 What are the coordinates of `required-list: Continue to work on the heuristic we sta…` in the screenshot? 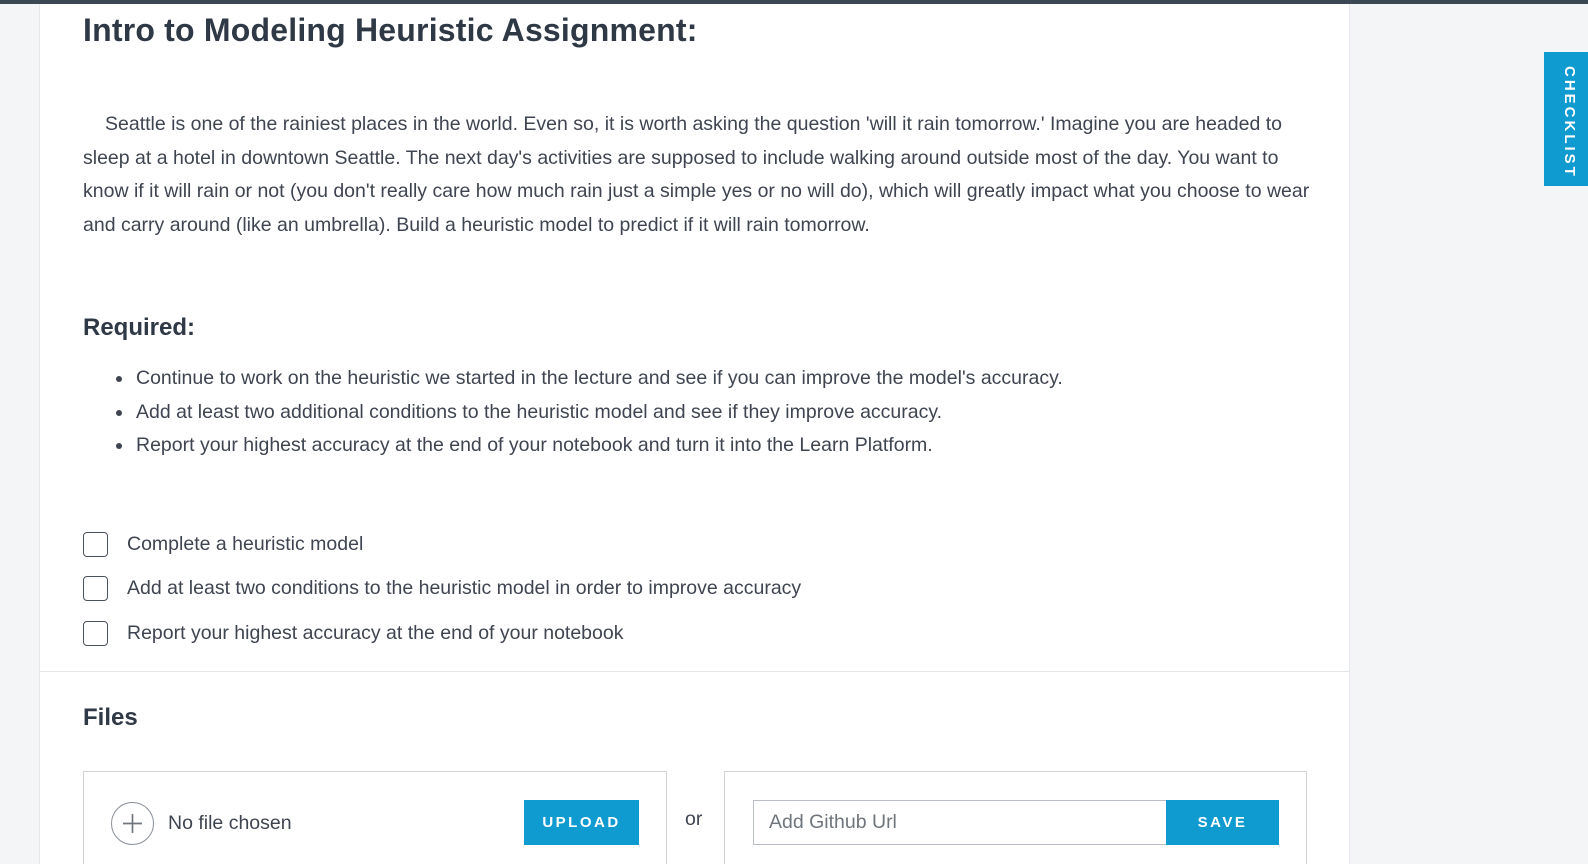 It's located at (683, 412).